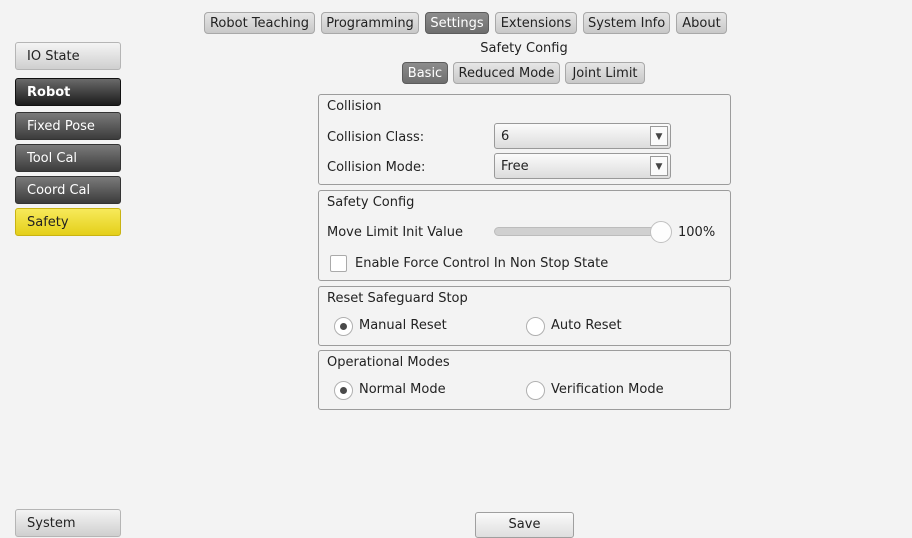 This screenshot has height=538, width=912. Describe the element at coordinates (580, 231) in the screenshot. I see `move-limit-slider-track` at that location.